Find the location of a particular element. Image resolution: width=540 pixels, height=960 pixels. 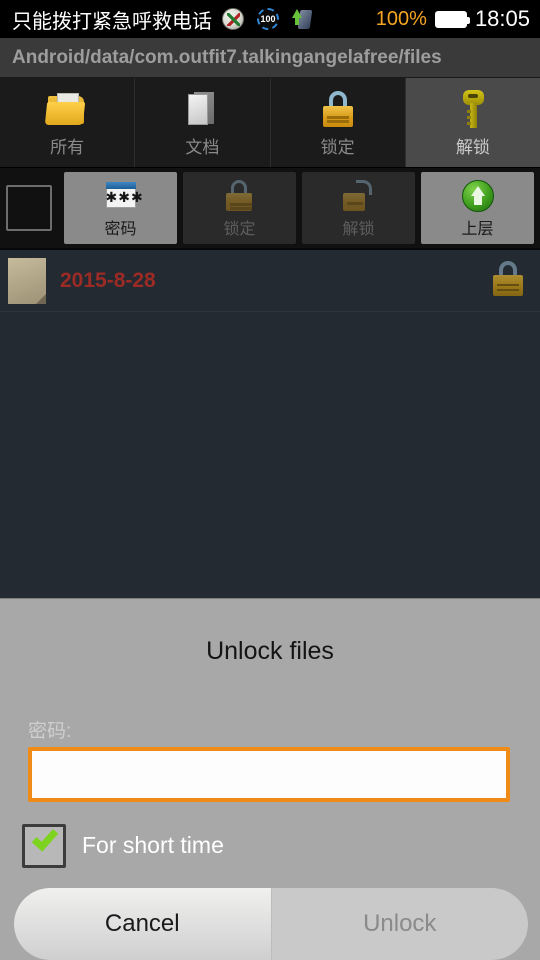

checkmark-icon is located at coordinates (45, 838).